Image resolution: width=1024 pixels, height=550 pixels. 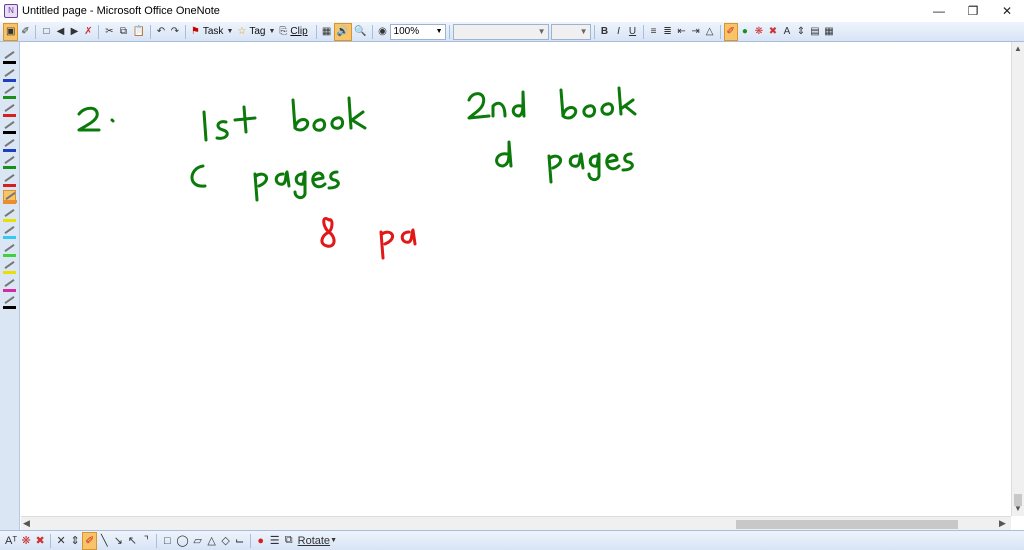 What do you see at coordinates (317, 541) in the screenshot?
I see `rotate-button: Rotate ▼` at bounding box center [317, 541].